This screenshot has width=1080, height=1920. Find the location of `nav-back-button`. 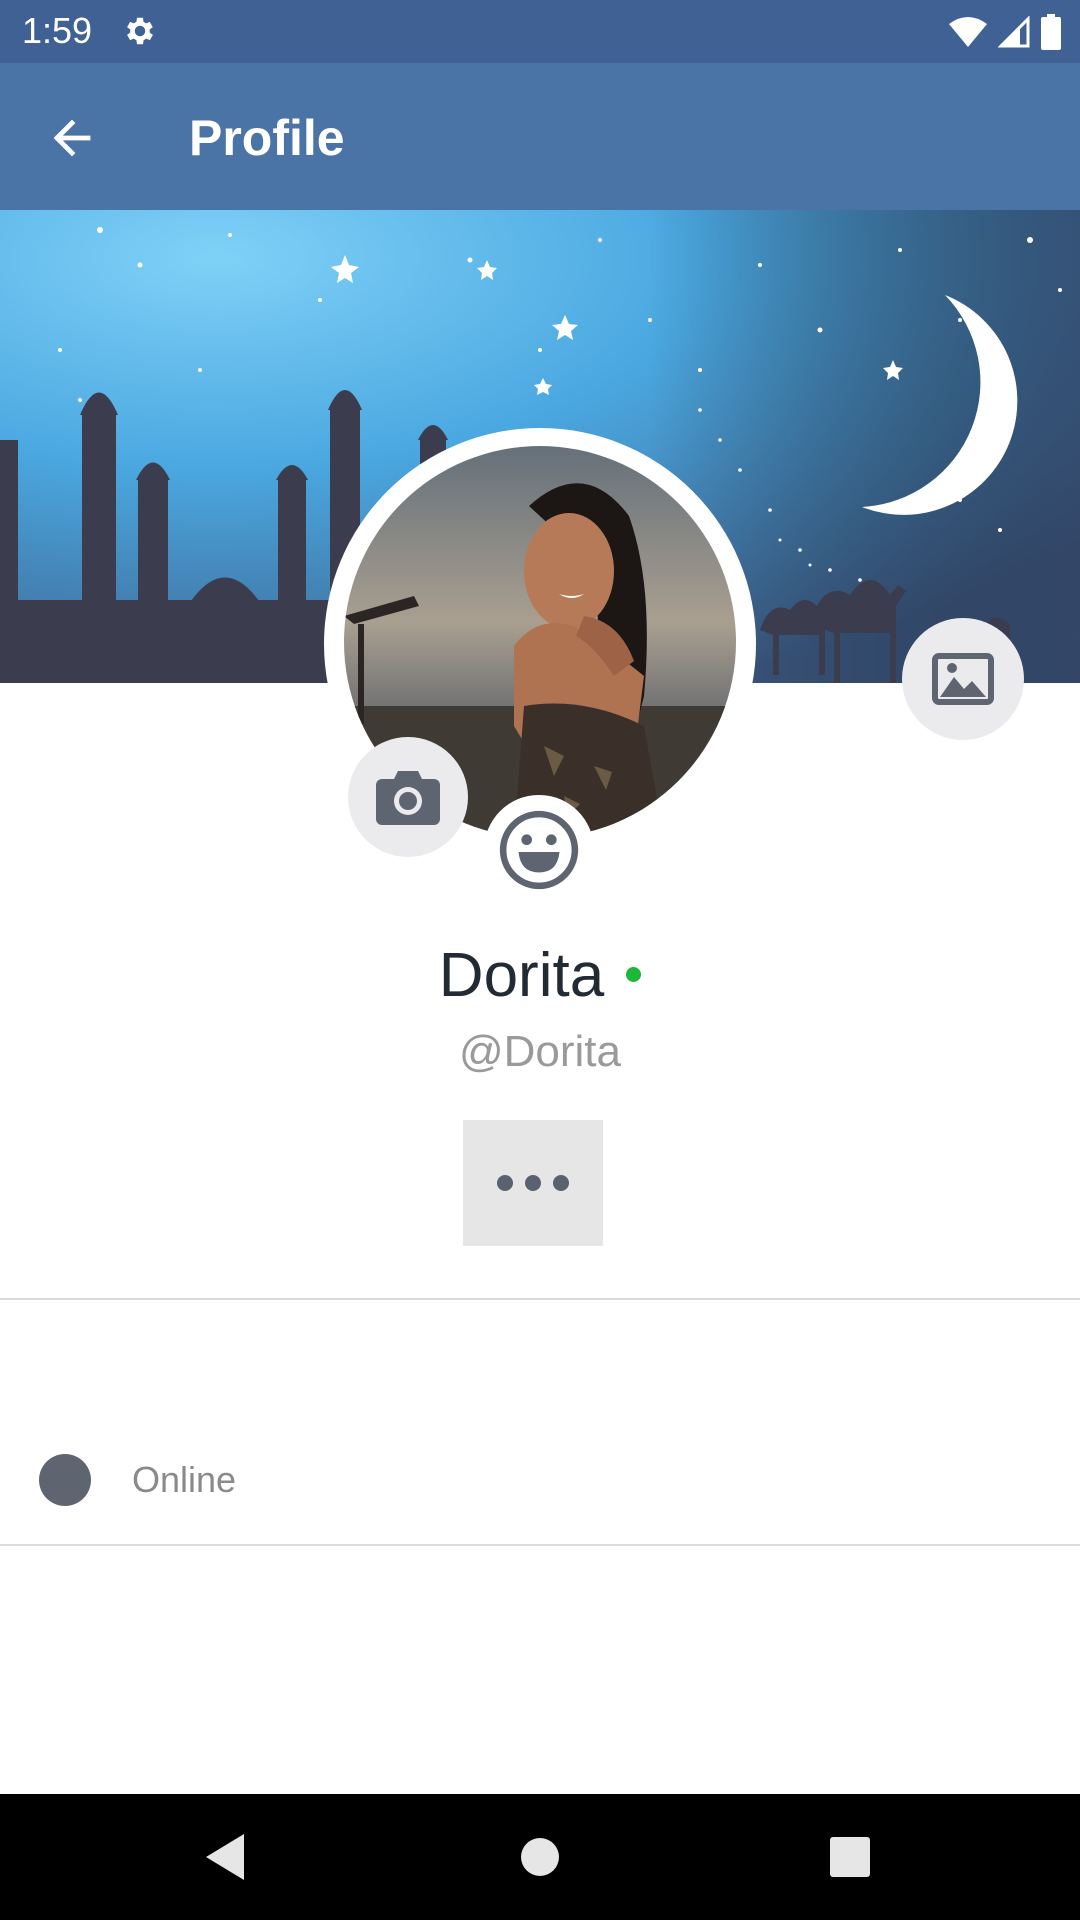

nav-back-button is located at coordinates (225, 1857).